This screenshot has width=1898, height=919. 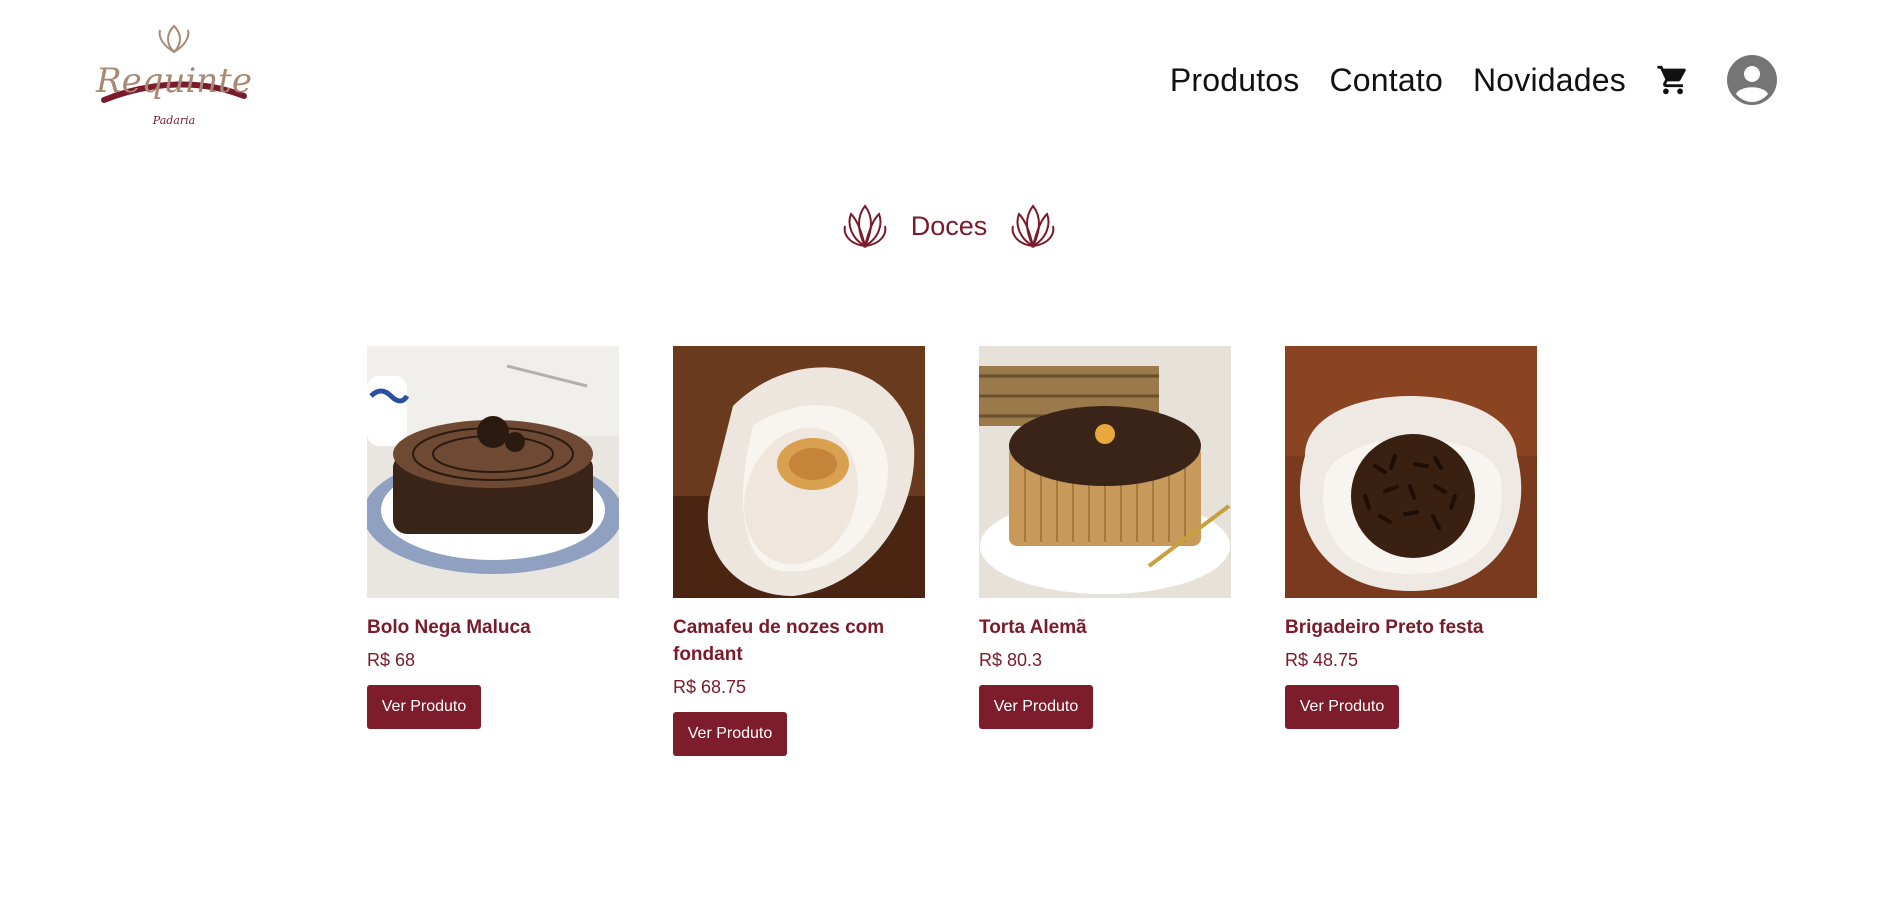 What do you see at coordinates (1752, 80) in the screenshot?
I see `user-avatar-icon` at bounding box center [1752, 80].